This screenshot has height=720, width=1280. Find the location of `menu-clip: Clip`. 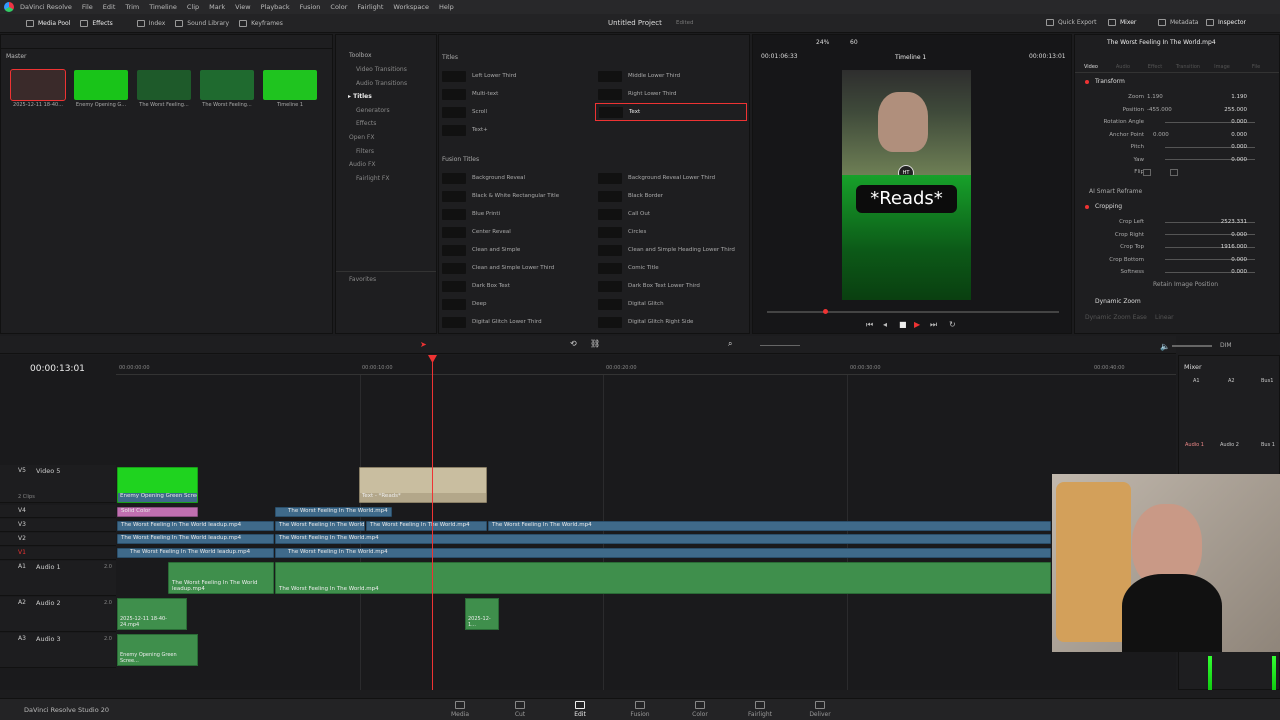

menu-clip: Clip is located at coordinates (193, 7).